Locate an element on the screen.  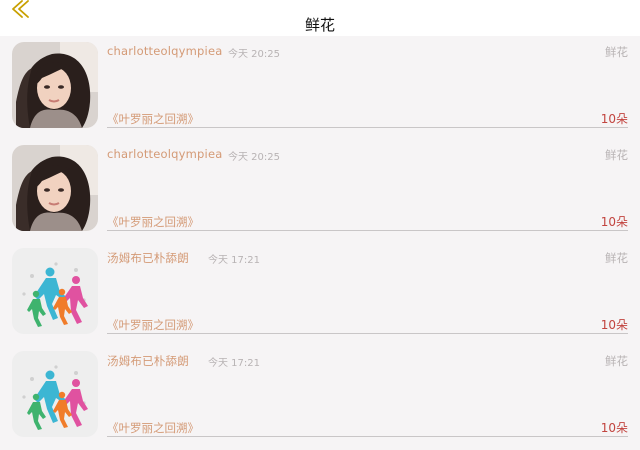
nav-bar: 鲜花 is located at coordinates (320, 18).